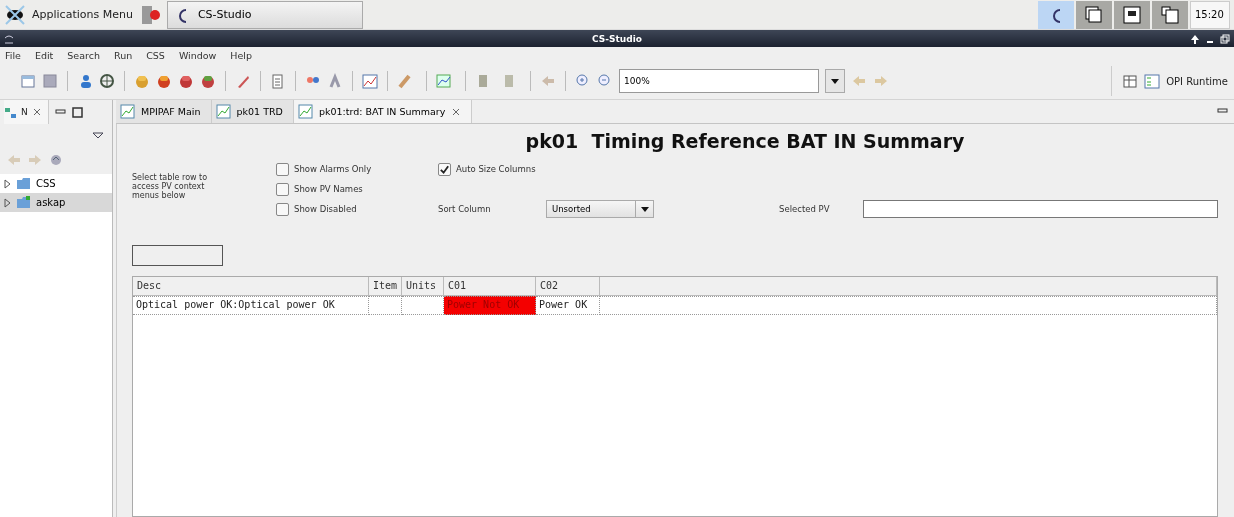 The image size is (1234, 517). I want to click on column-header: Item, so click(385, 286).